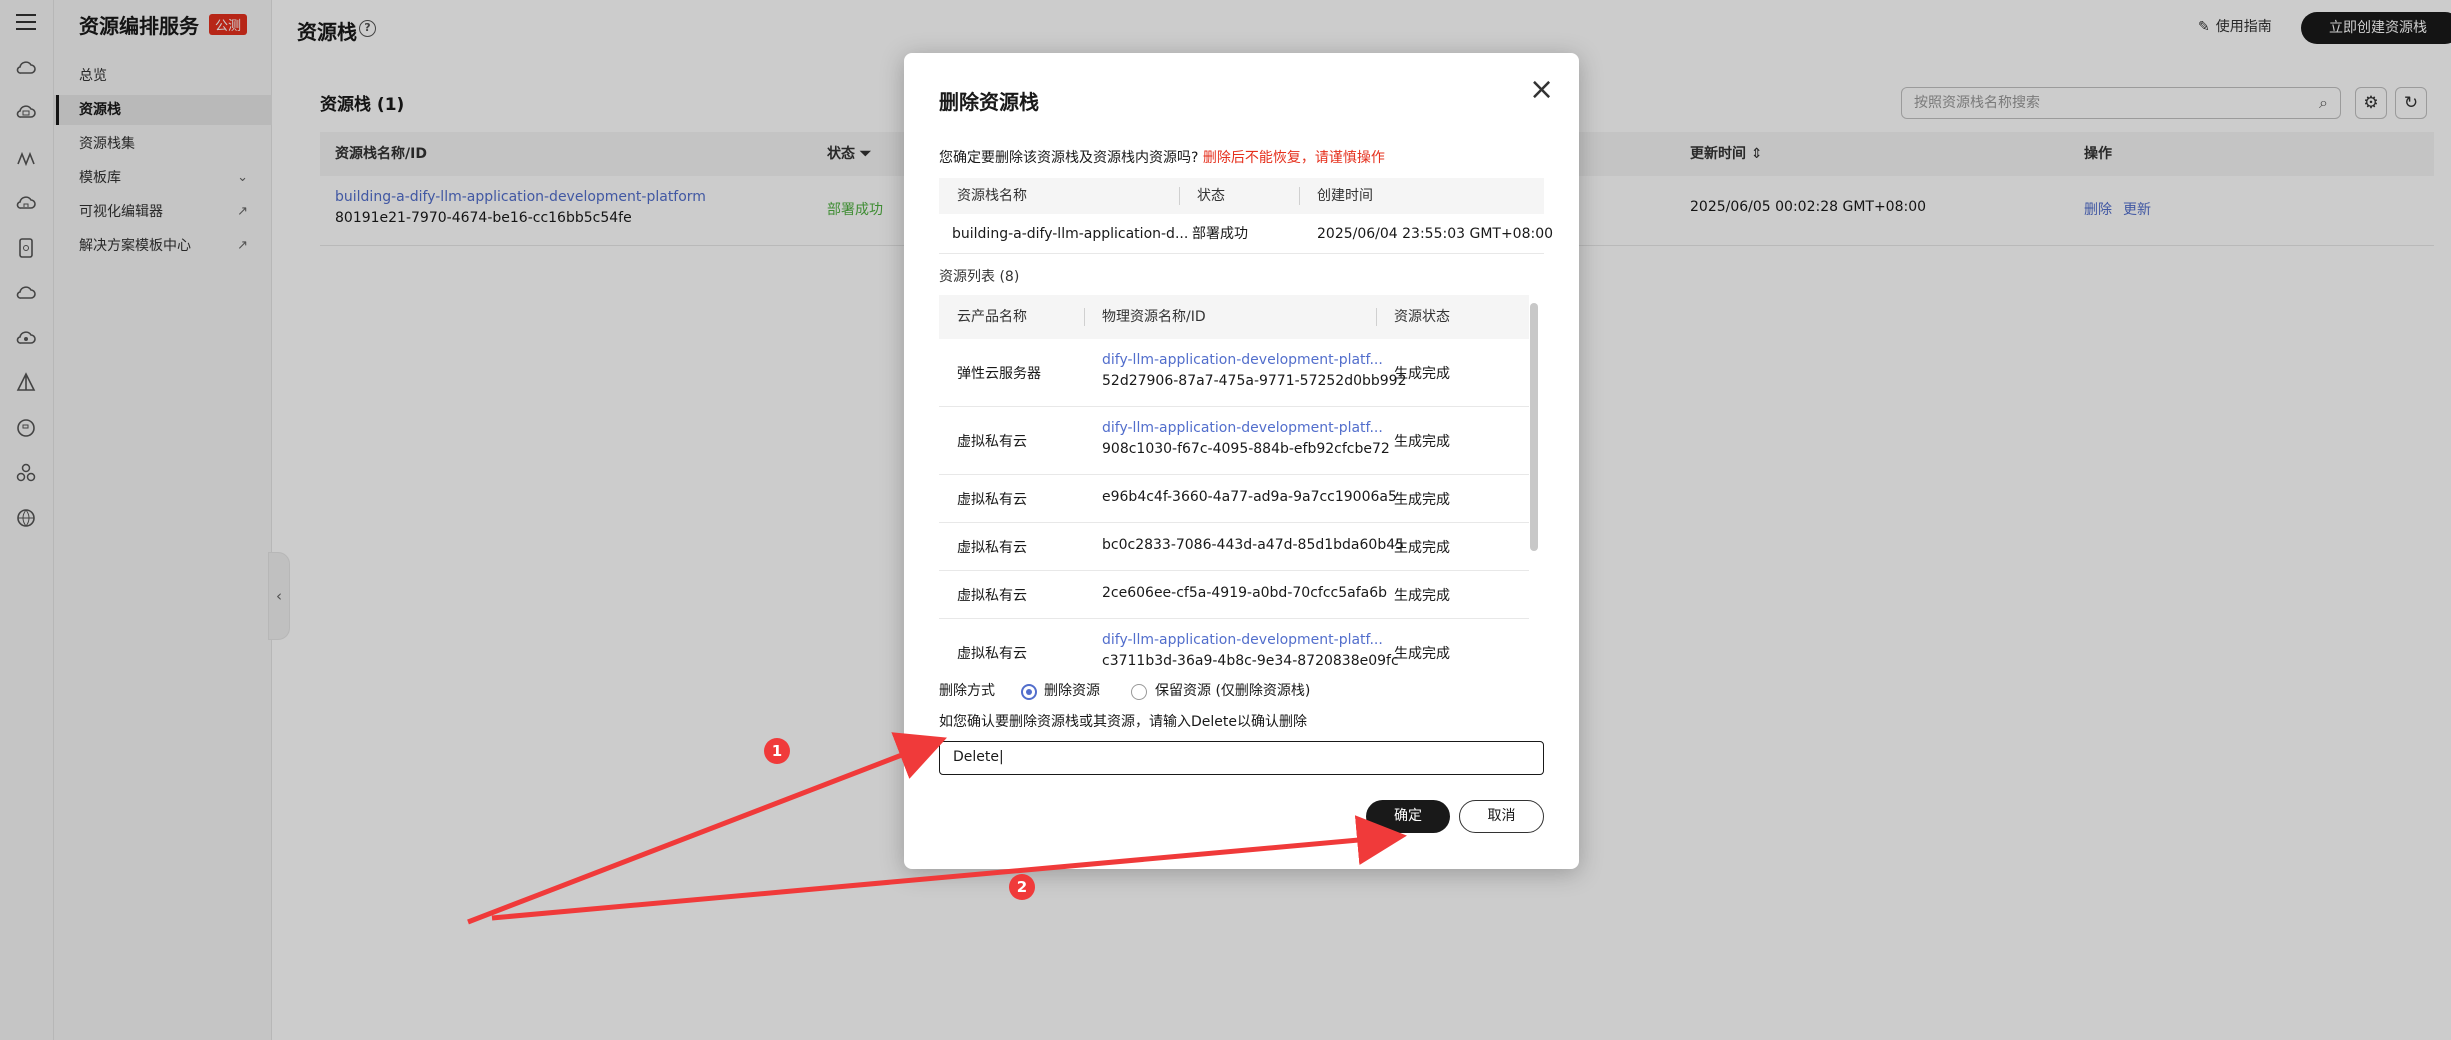  Describe the element at coordinates (1408, 816) in the screenshot. I see `confirm-button: 确定` at that location.